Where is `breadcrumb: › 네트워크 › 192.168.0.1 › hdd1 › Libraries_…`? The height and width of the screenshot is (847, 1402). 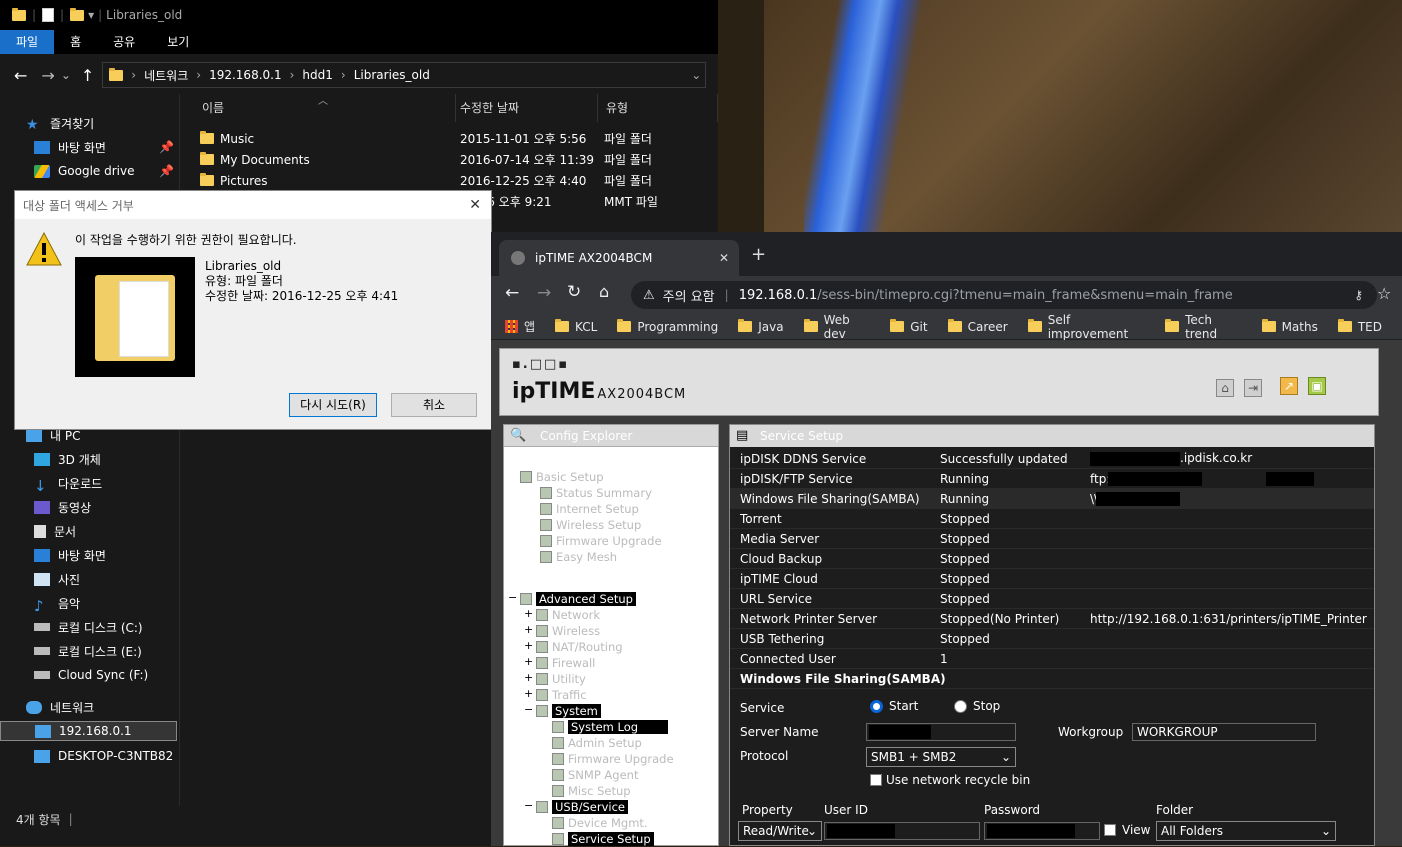 breadcrumb: › 네트워크 › 192.168.0.1 › hdd1 › Libraries_… is located at coordinates (404, 75).